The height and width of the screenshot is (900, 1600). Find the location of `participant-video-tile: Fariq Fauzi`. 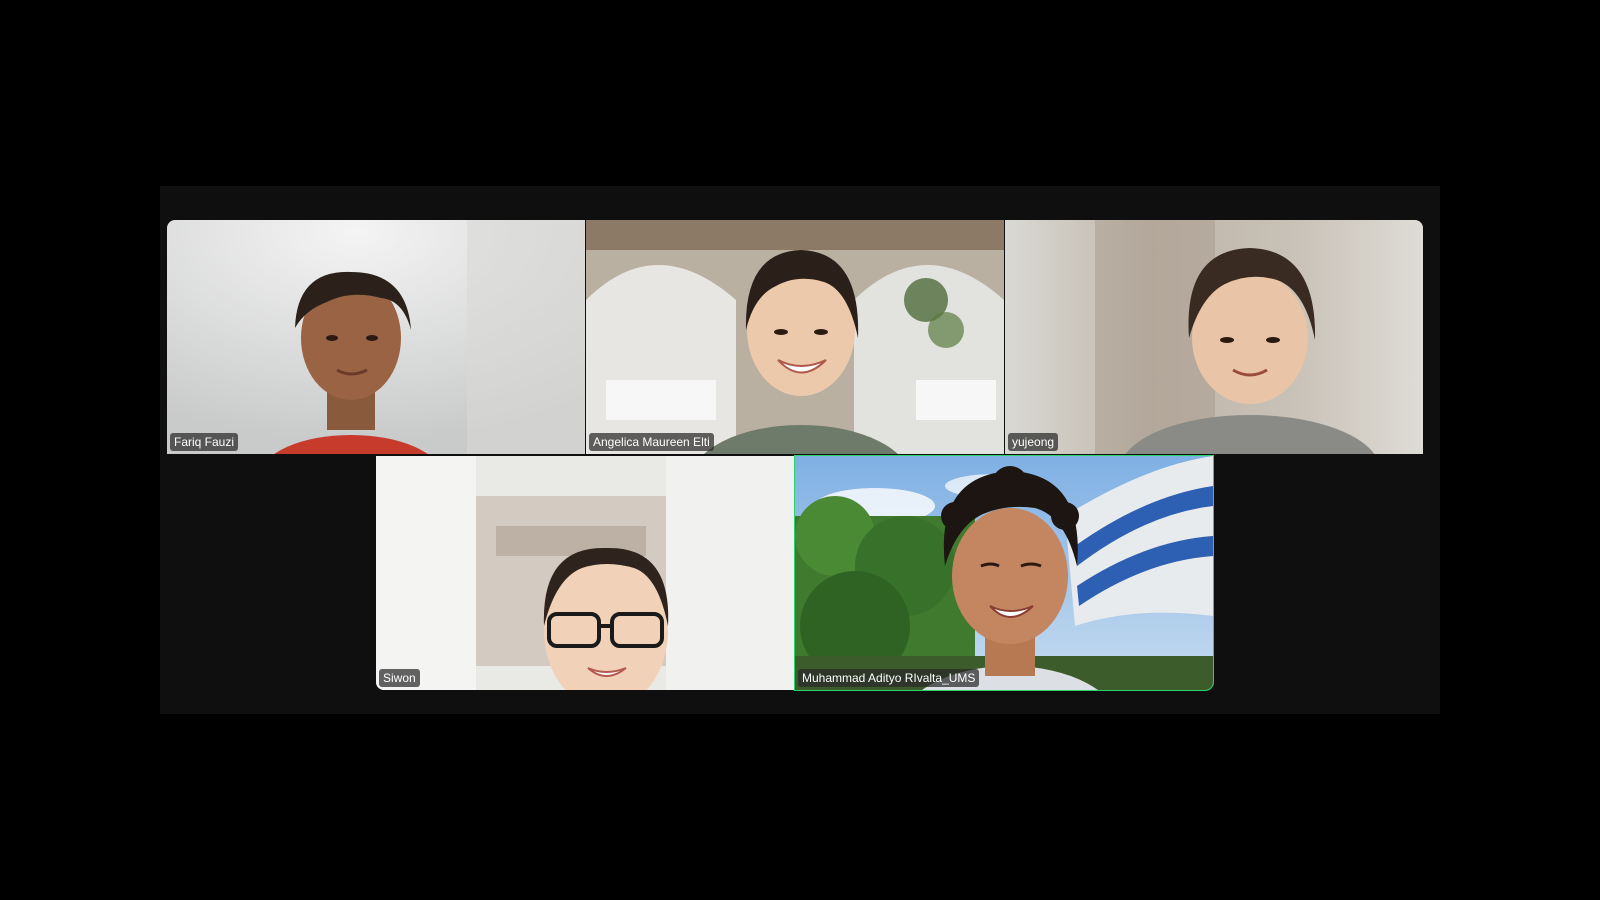

participant-video-tile: Fariq Fauzi is located at coordinates (376, 337).